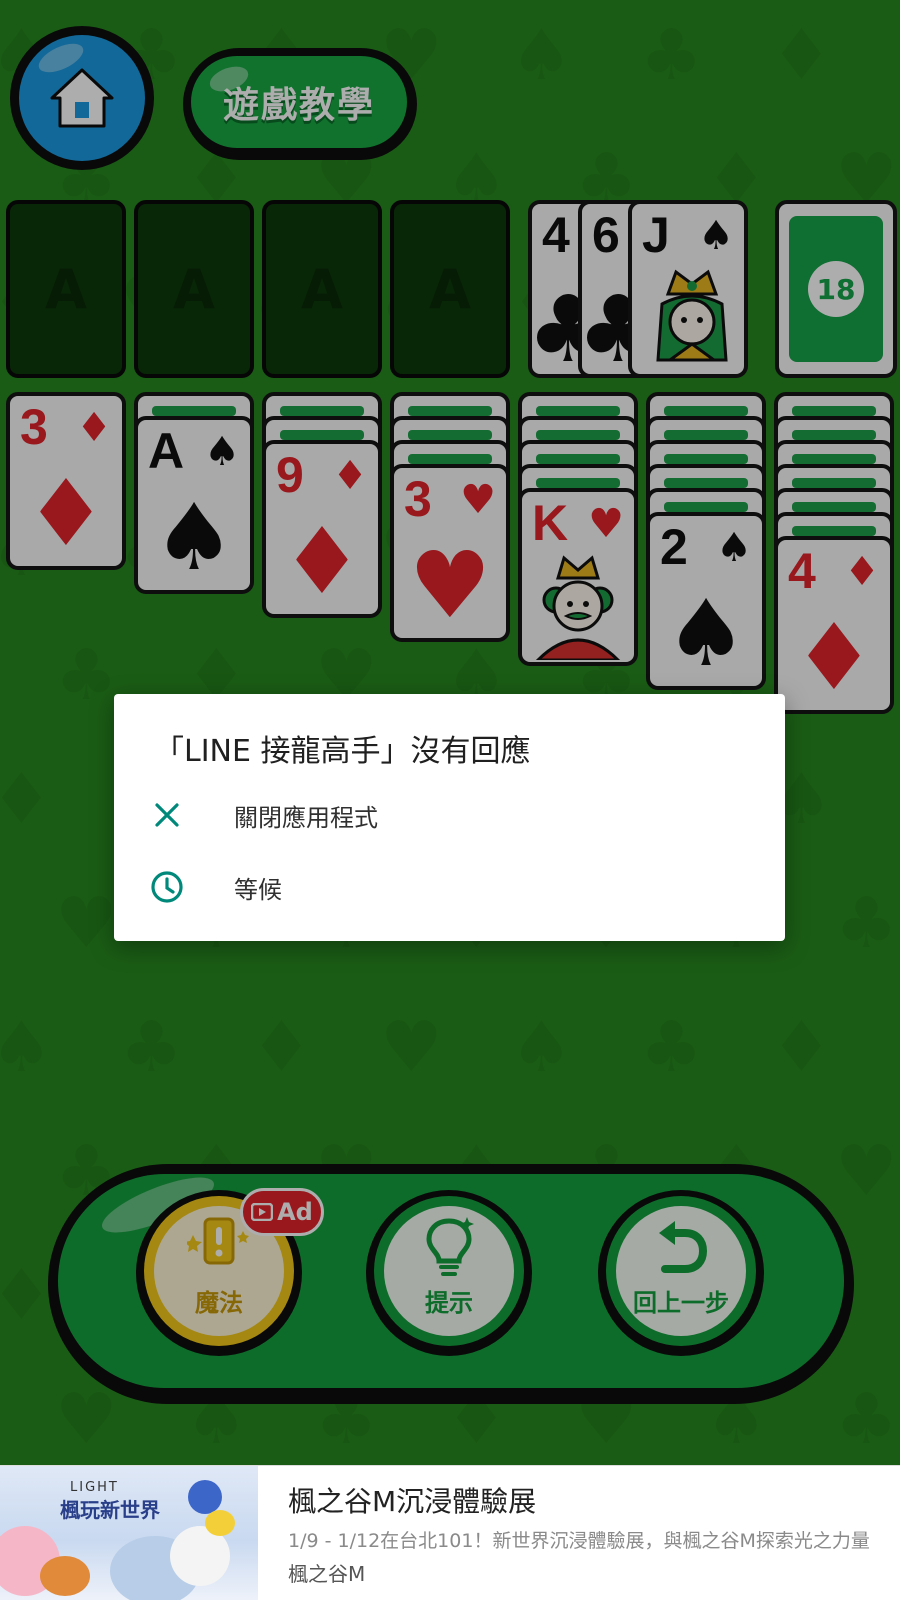 The image size is (900, 1600). What do you see at coordinates (110, 1510) in the screenshot?
I see `ad-image-headline: 楓玩新世界` at bounding box center [110, 1510].